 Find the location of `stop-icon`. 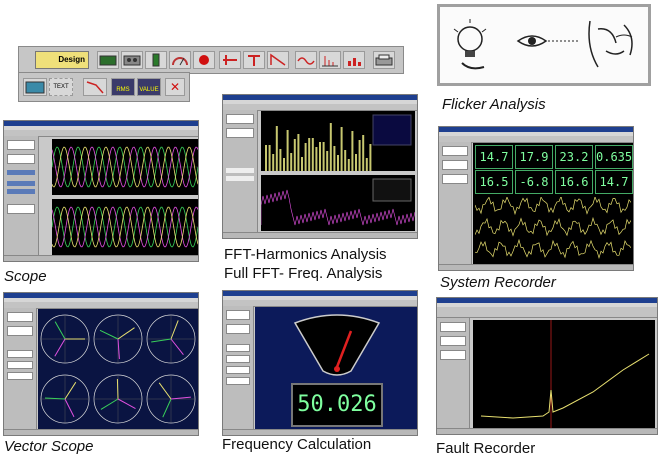

stop-icon is located at coordinates (204, 60).